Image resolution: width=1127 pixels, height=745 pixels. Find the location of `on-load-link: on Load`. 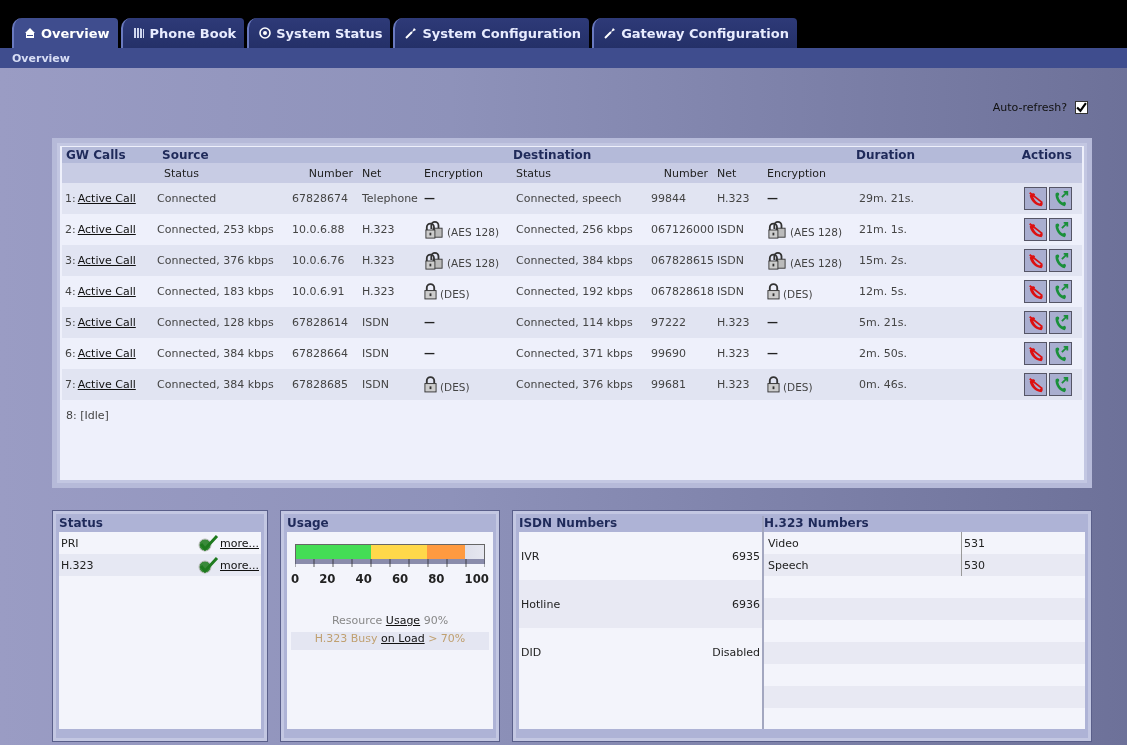

on-load-link: on Load is located at coordinates (403, 638).